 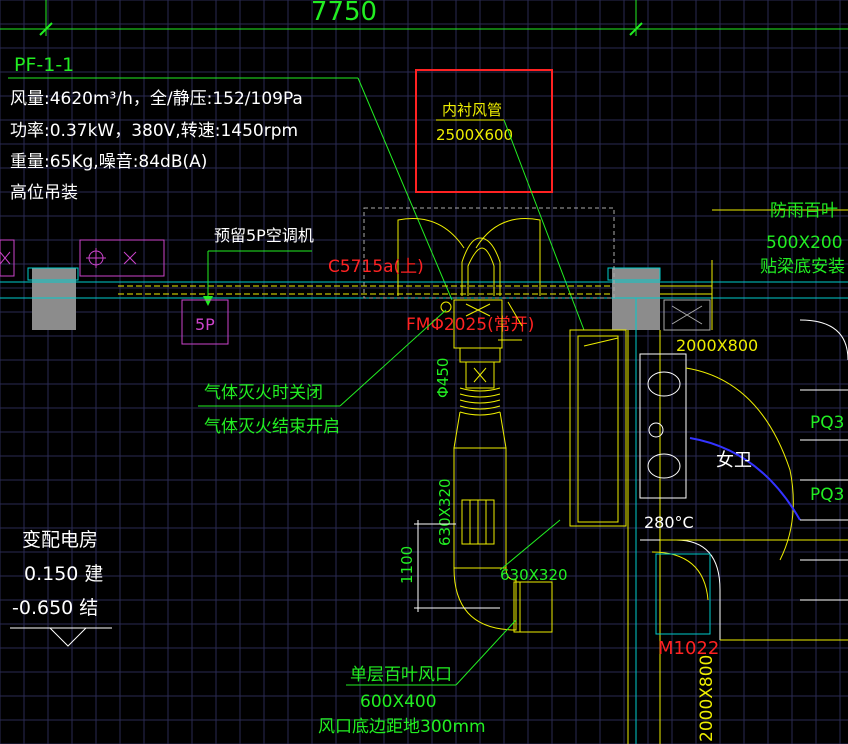 I want to click on fan-mount: 高位吊装, so click(x=44, y=193).